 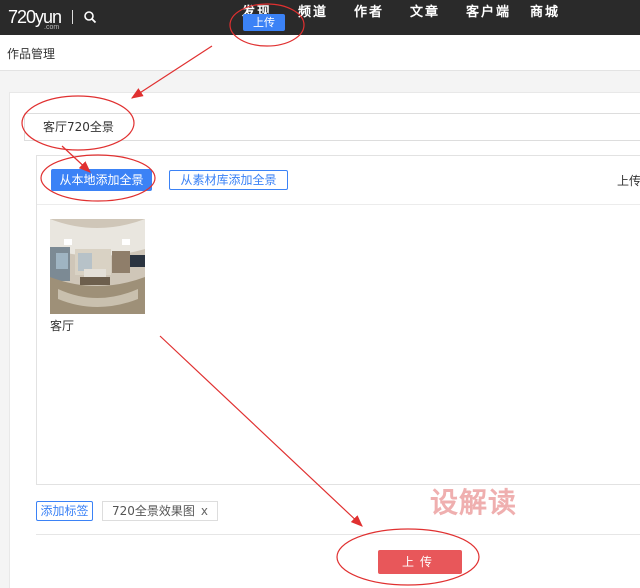 What do you see at coordinates (204, 511) in the screenshot?
I see `close-icon: x` at bounding box center [204, 511].